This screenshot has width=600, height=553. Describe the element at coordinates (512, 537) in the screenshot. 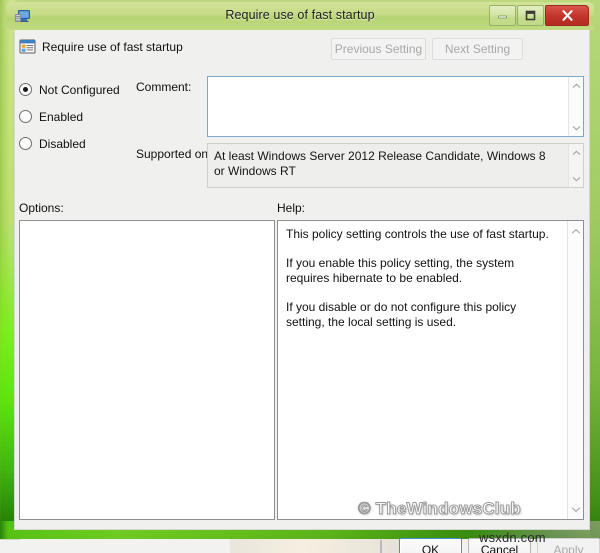

I see `site-watermark: wsxdn.com` at that location.